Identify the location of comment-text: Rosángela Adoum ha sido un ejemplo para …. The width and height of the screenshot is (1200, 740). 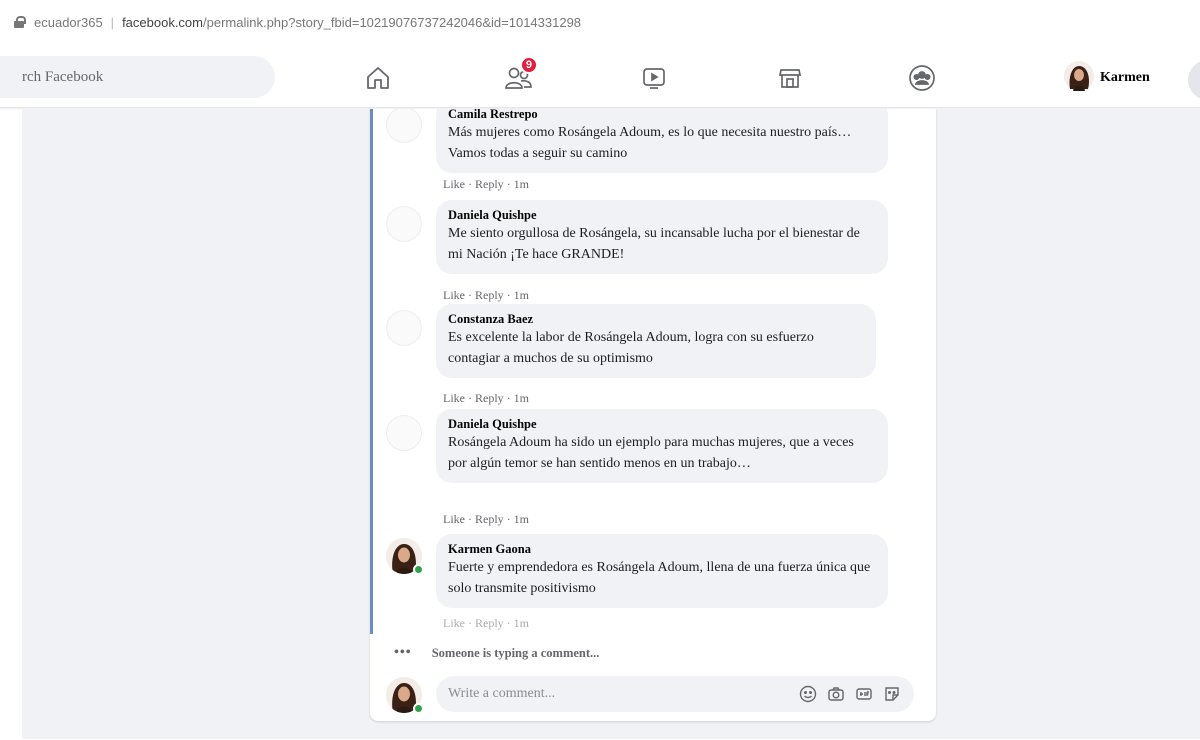
(651, 453).